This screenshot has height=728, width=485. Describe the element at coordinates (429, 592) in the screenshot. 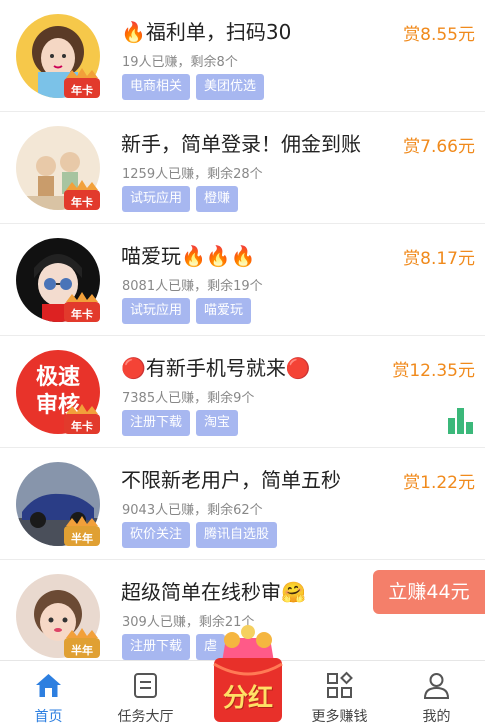

I see `earn-now-button: 立赚44元` at that location.